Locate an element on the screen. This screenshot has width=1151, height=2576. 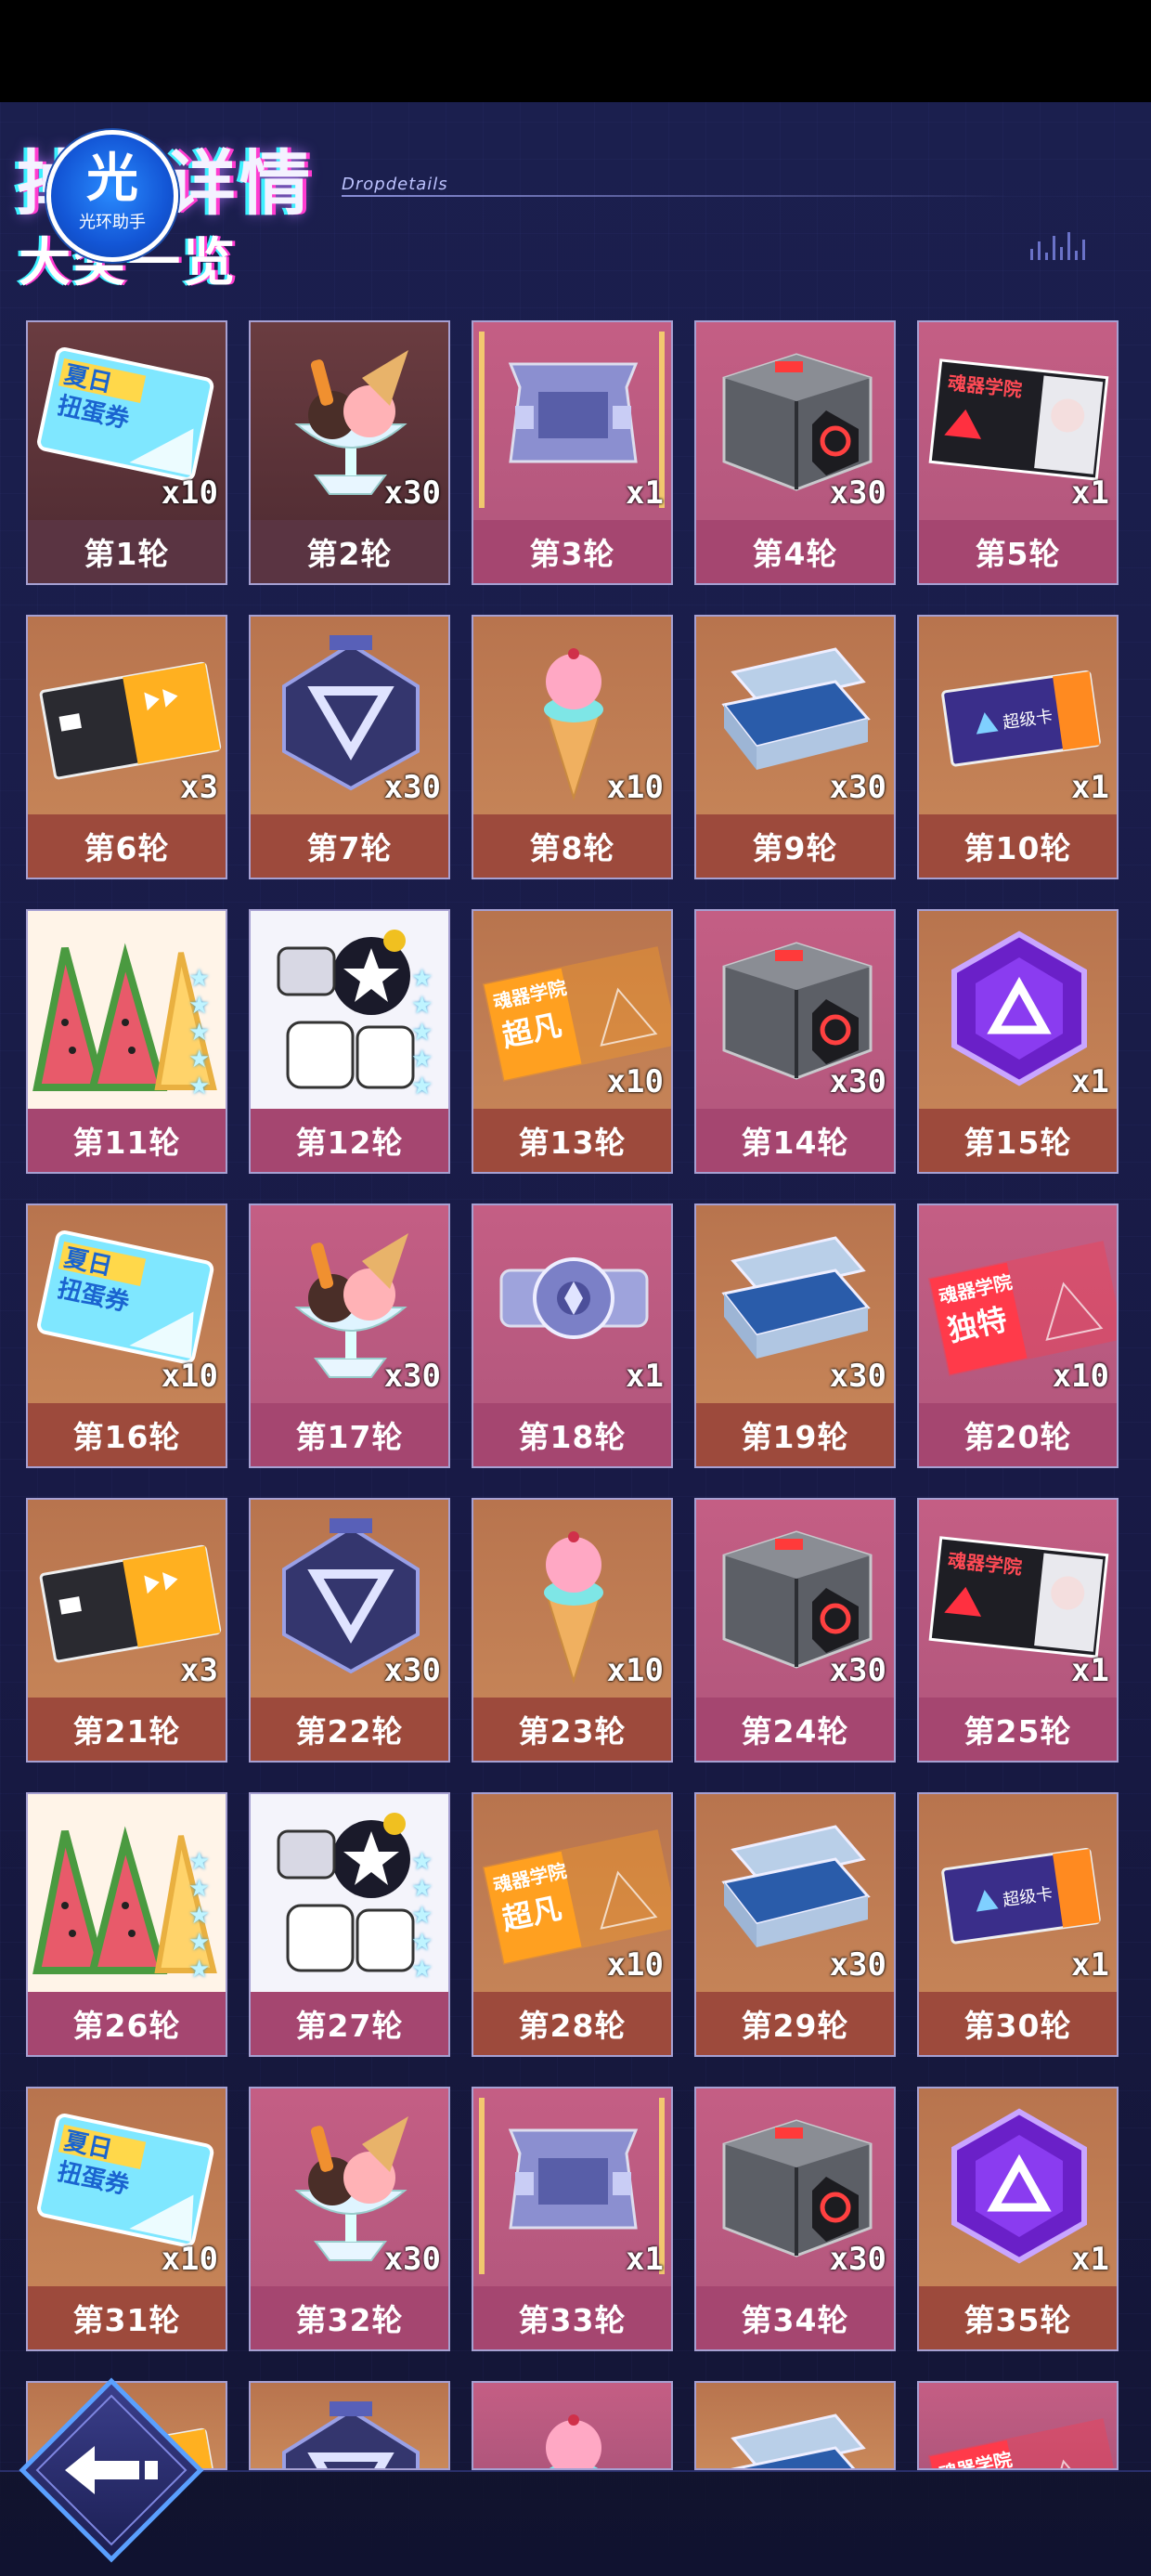
round-label: 第34轮 is located at coordinates (795, 2317).